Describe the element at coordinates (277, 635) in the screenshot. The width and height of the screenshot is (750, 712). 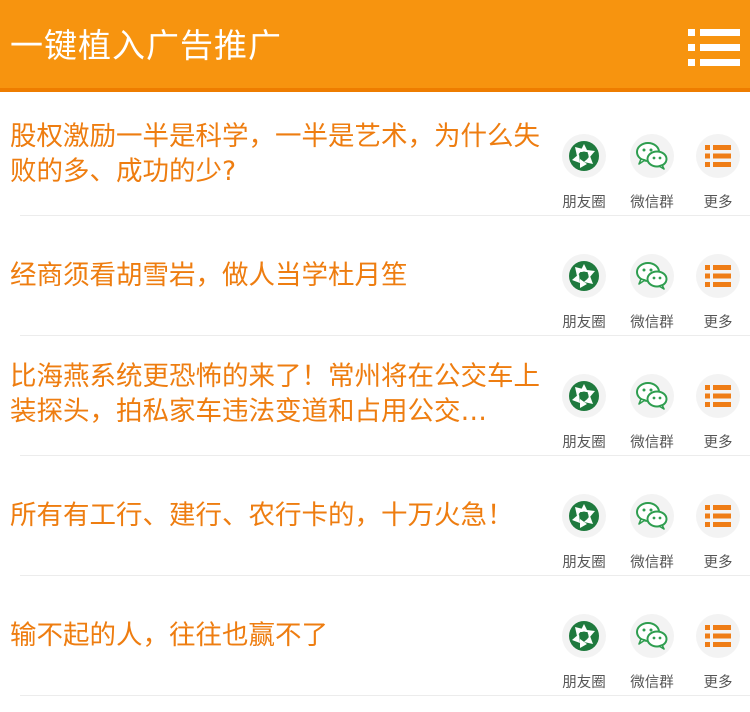
I see `article-title: 输不起的人，往往也赢不了` at that location.